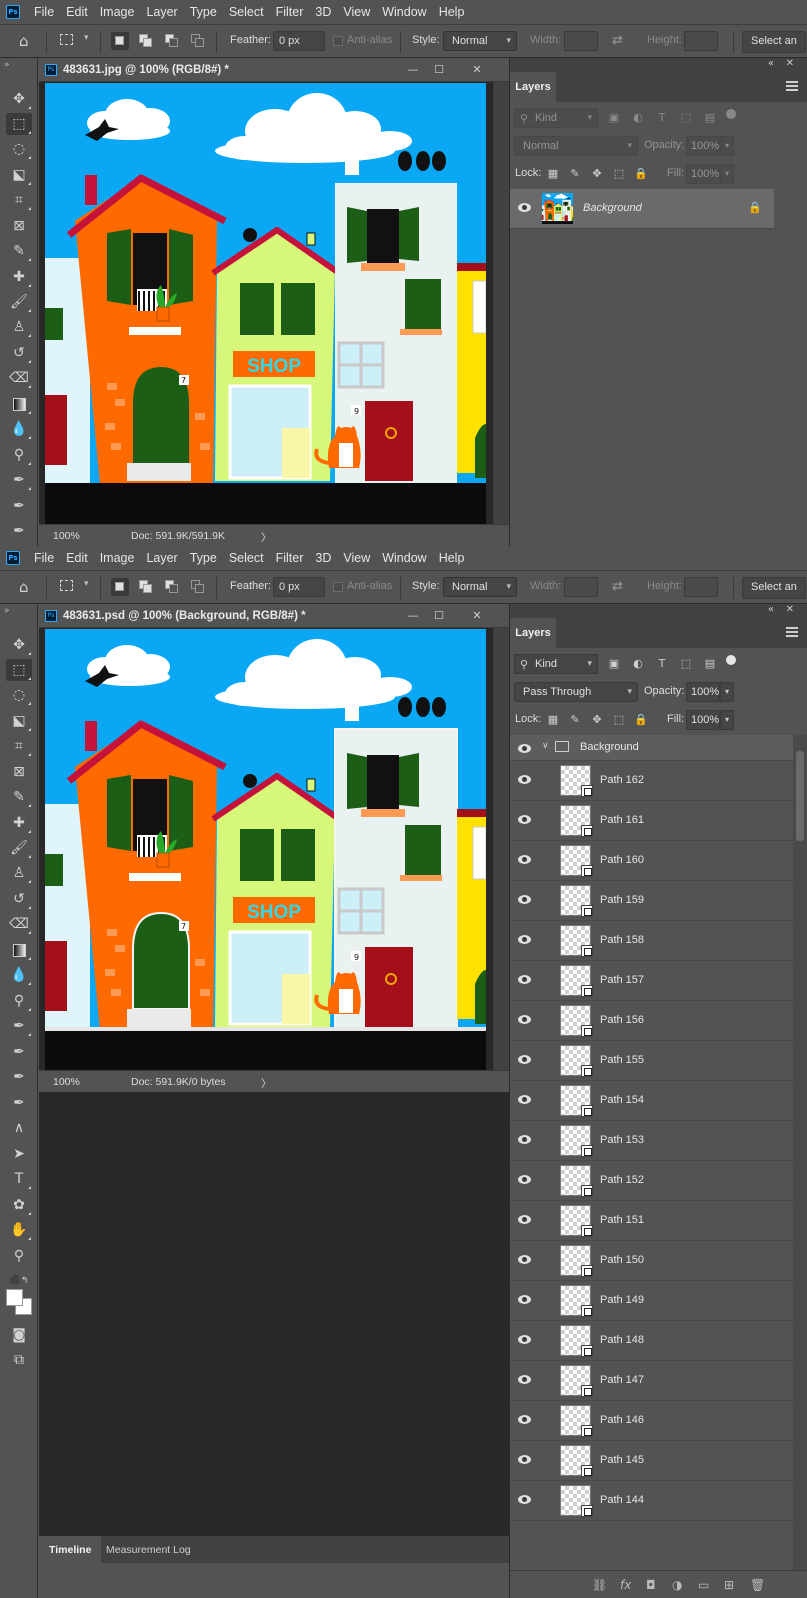 The height and width of the screenshot is (1598, 807). What do you see at coordinates (198, 587) in the screenshot?
I see `intersect-selection-icon` at bounding box center [198, 587].